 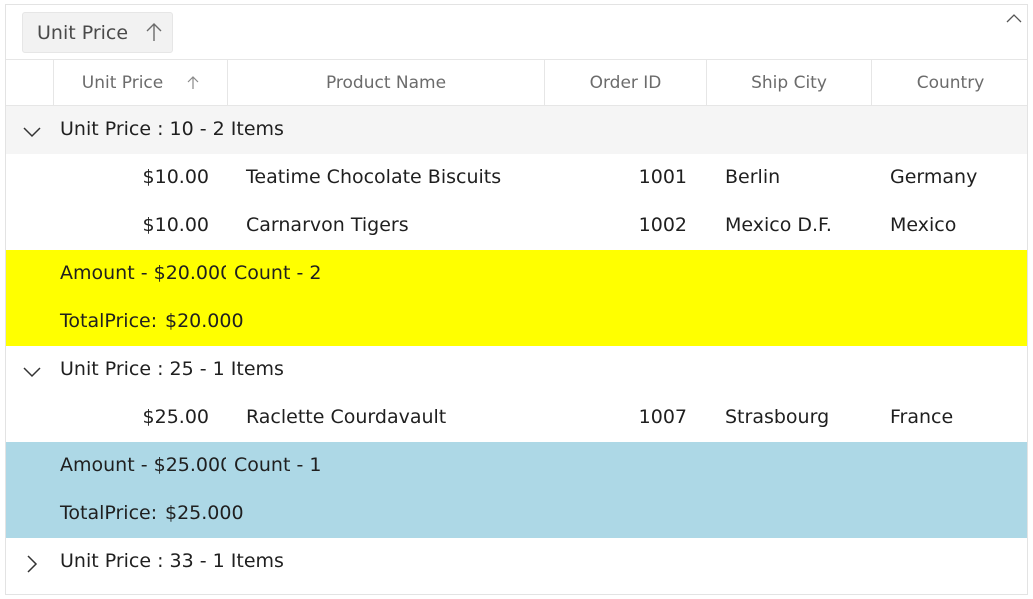 I want to click on arrow-up-icon, so click(x=154, y=32).